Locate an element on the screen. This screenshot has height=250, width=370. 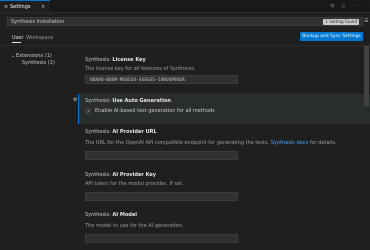
editor-tab-bar: ≡ Settings × ⇆ ▯ ··· is located at coordinates (185, 6).